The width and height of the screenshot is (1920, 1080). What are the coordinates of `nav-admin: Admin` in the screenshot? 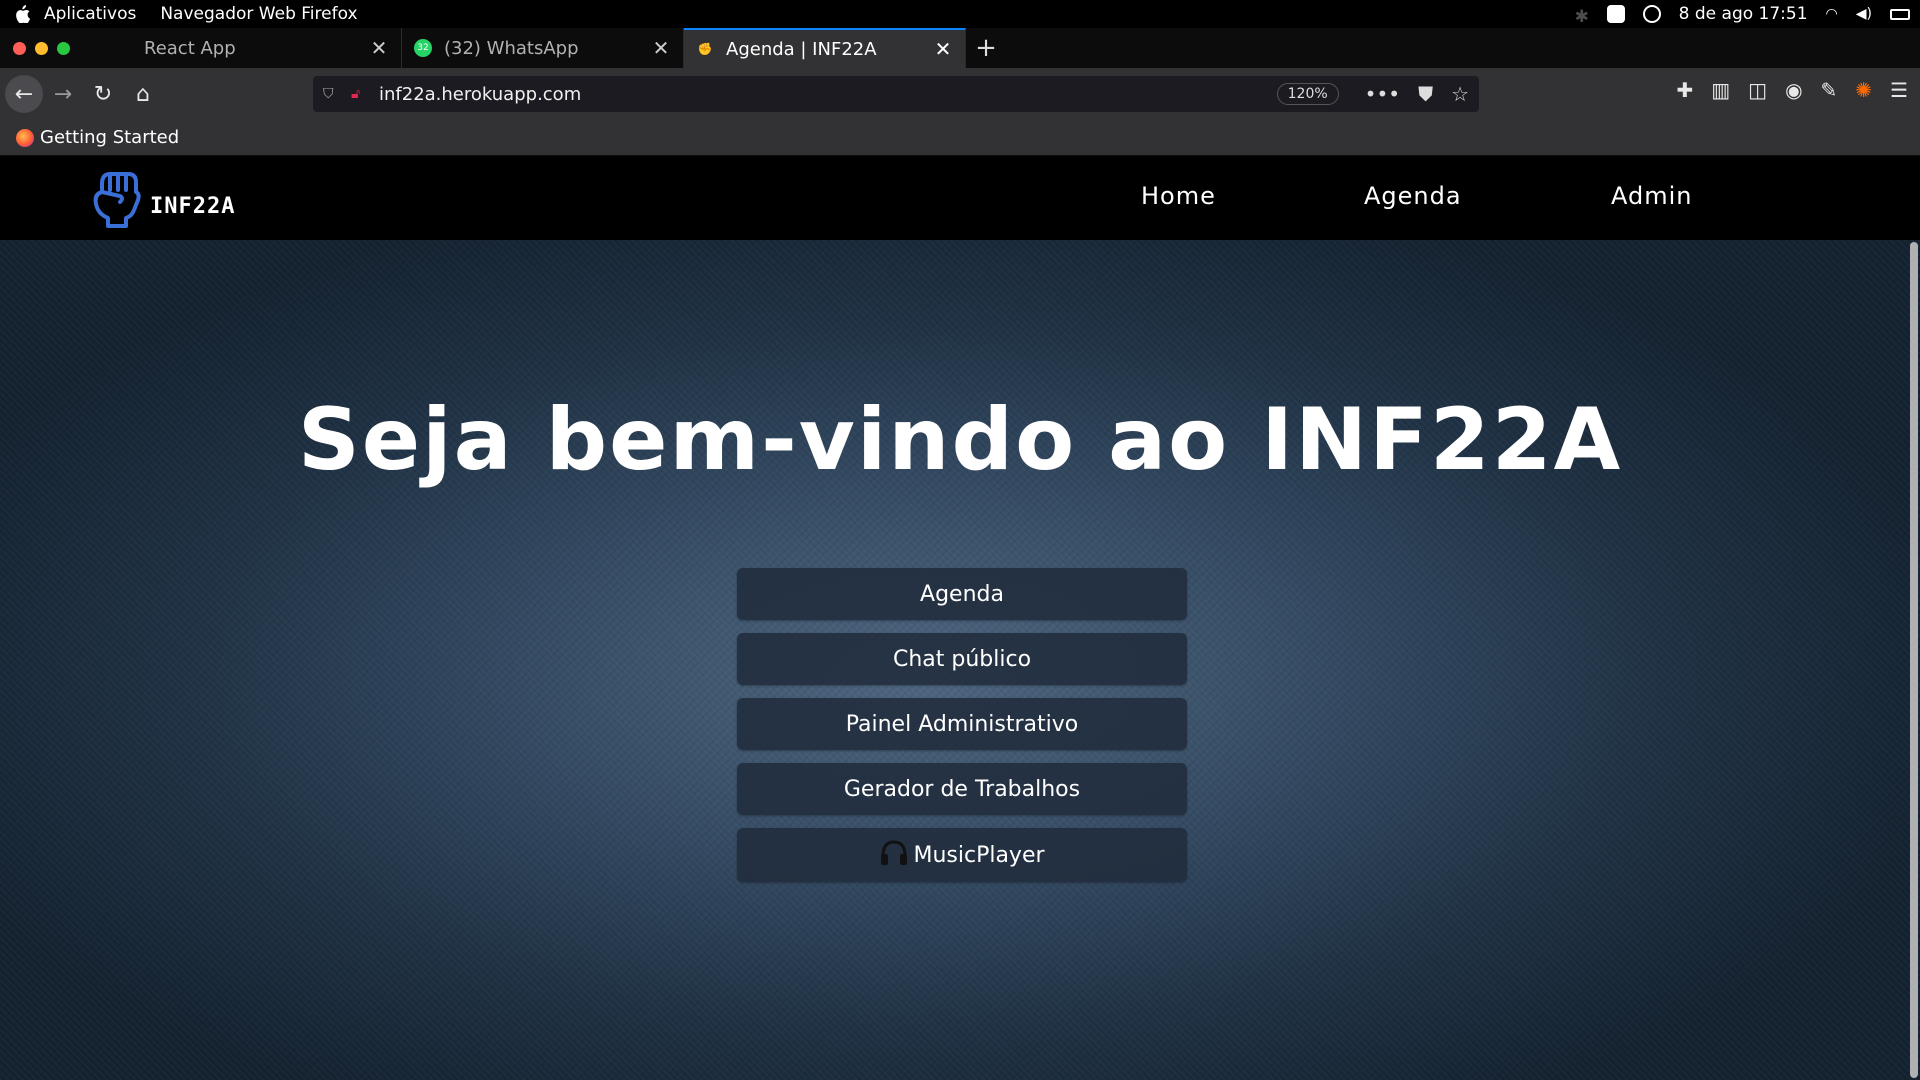 It's located at (1652, 196).